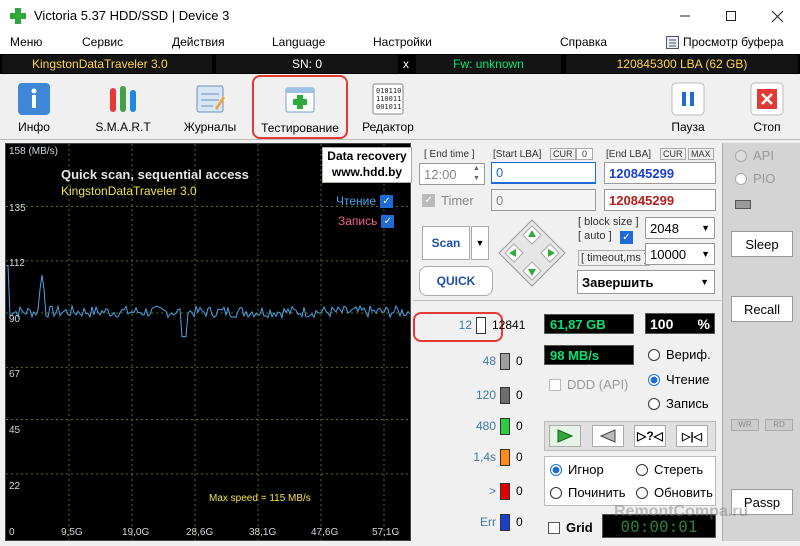 The height and width of the screenshot is (546, 800). Describe the element at coordinates (263, 532) in the screenshot. I see `x-tick-38-1g: 38,1G` at that location.